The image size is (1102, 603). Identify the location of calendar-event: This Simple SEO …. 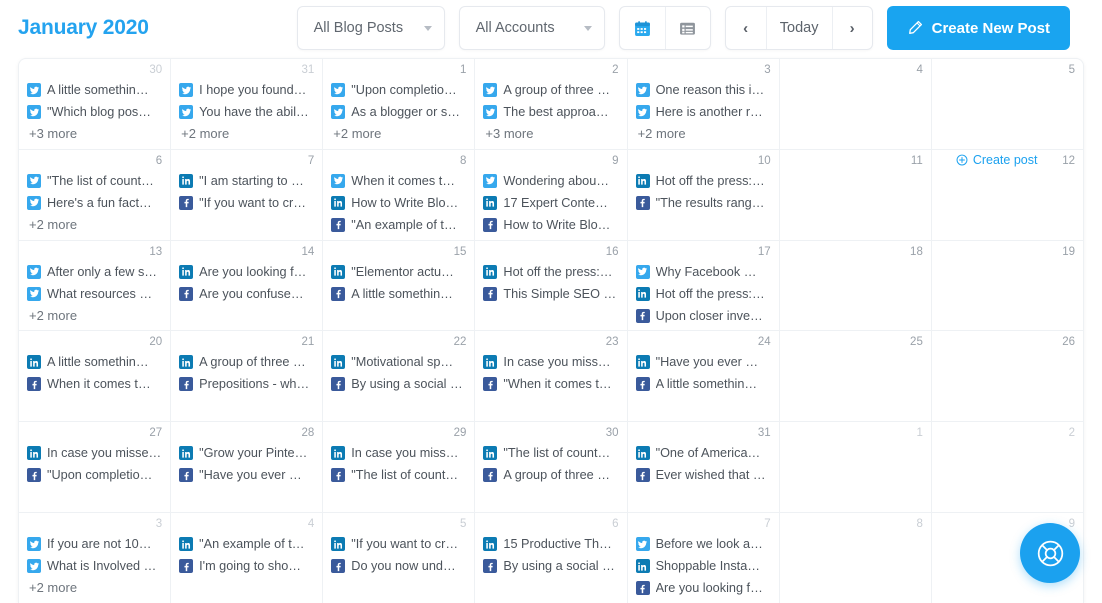
(550, 294).